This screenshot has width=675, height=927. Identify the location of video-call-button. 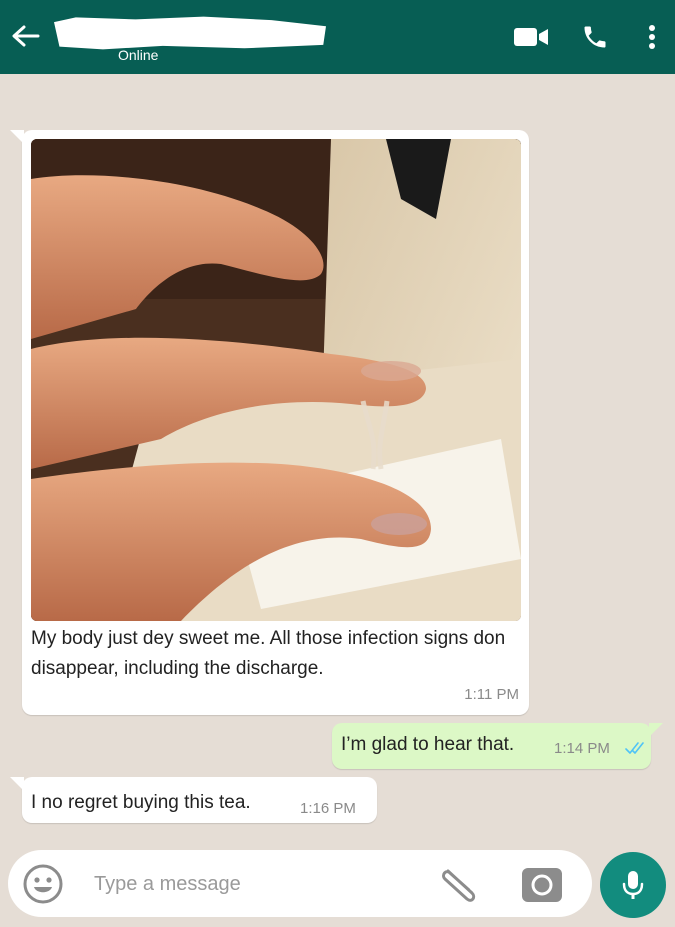
(531, 37).